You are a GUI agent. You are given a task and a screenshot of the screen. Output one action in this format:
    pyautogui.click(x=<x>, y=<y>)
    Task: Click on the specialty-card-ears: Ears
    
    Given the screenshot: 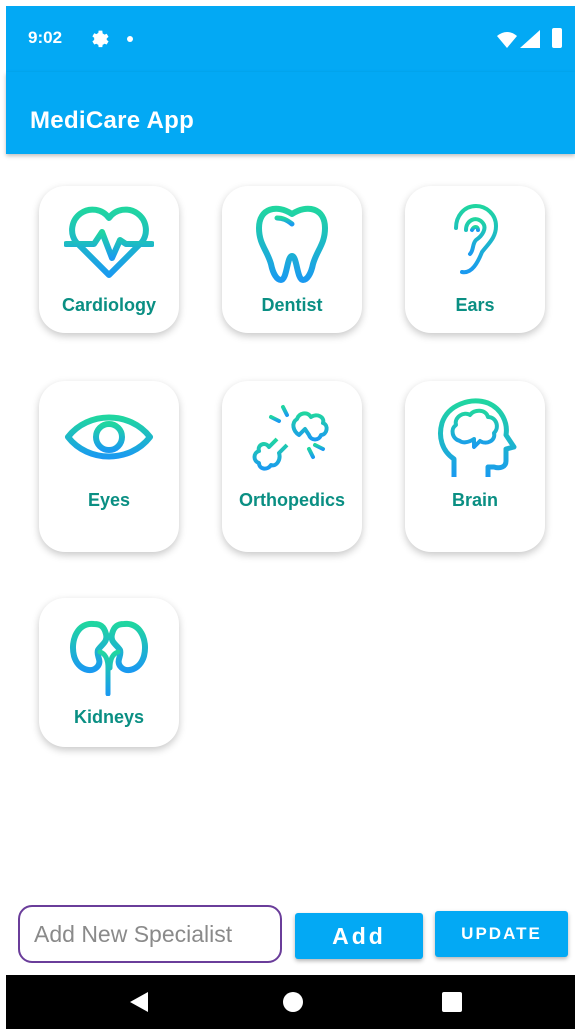 What is the action you would take?
    pyautogui.click(x=475, y=259)
    